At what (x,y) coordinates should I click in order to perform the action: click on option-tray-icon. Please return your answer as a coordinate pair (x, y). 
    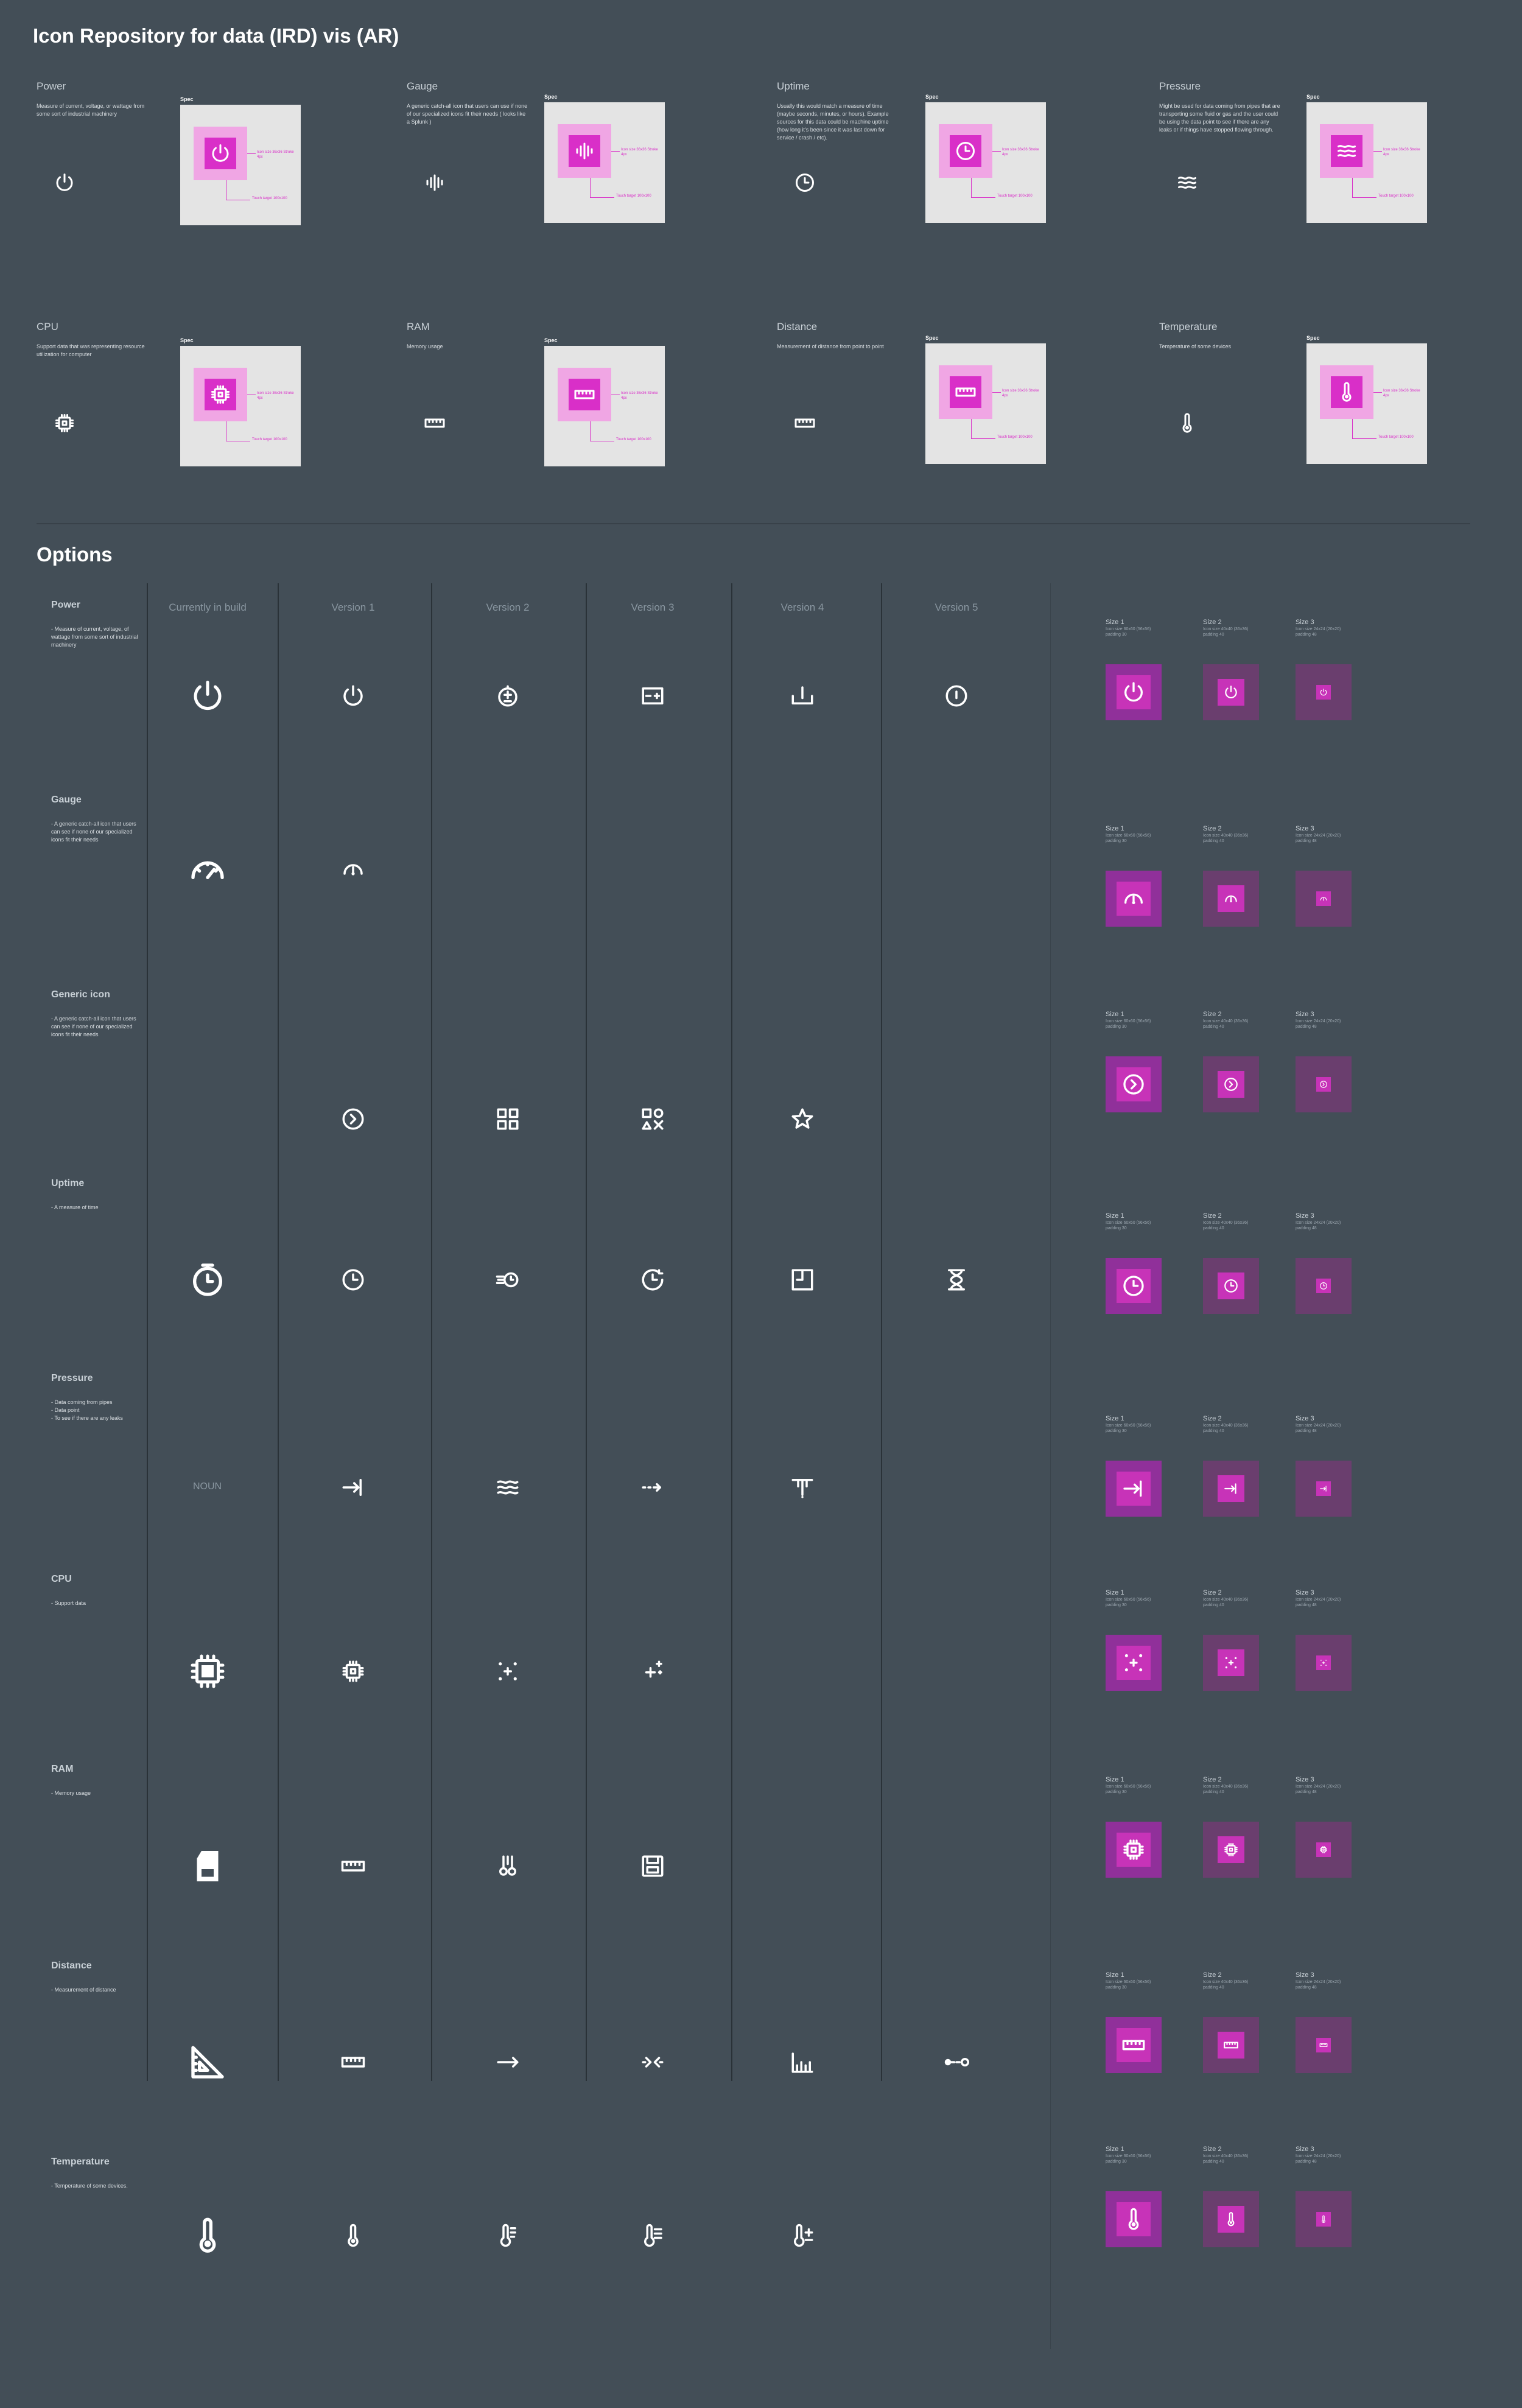
    Looking at the image, I should click on (802, 696).